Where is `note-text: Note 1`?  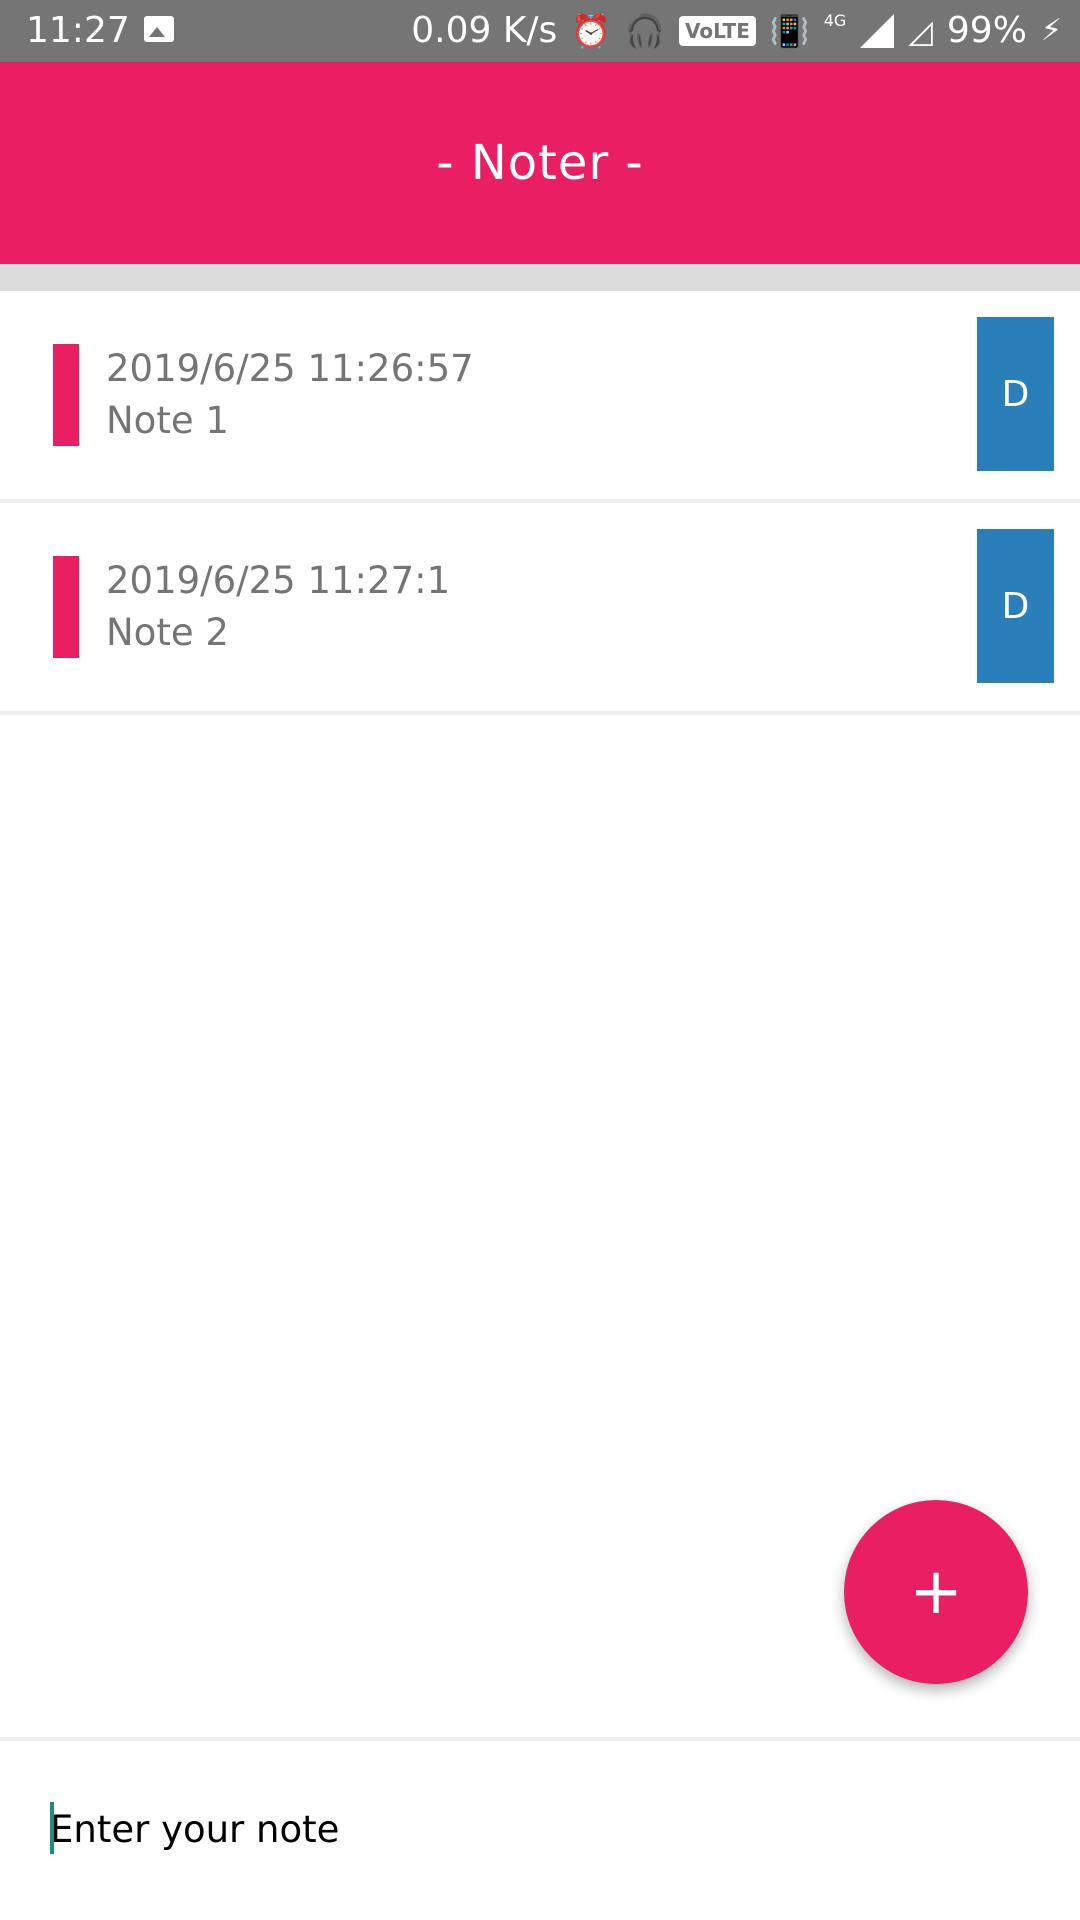
note-text: Note 1 is located at coordinates (167, 420).